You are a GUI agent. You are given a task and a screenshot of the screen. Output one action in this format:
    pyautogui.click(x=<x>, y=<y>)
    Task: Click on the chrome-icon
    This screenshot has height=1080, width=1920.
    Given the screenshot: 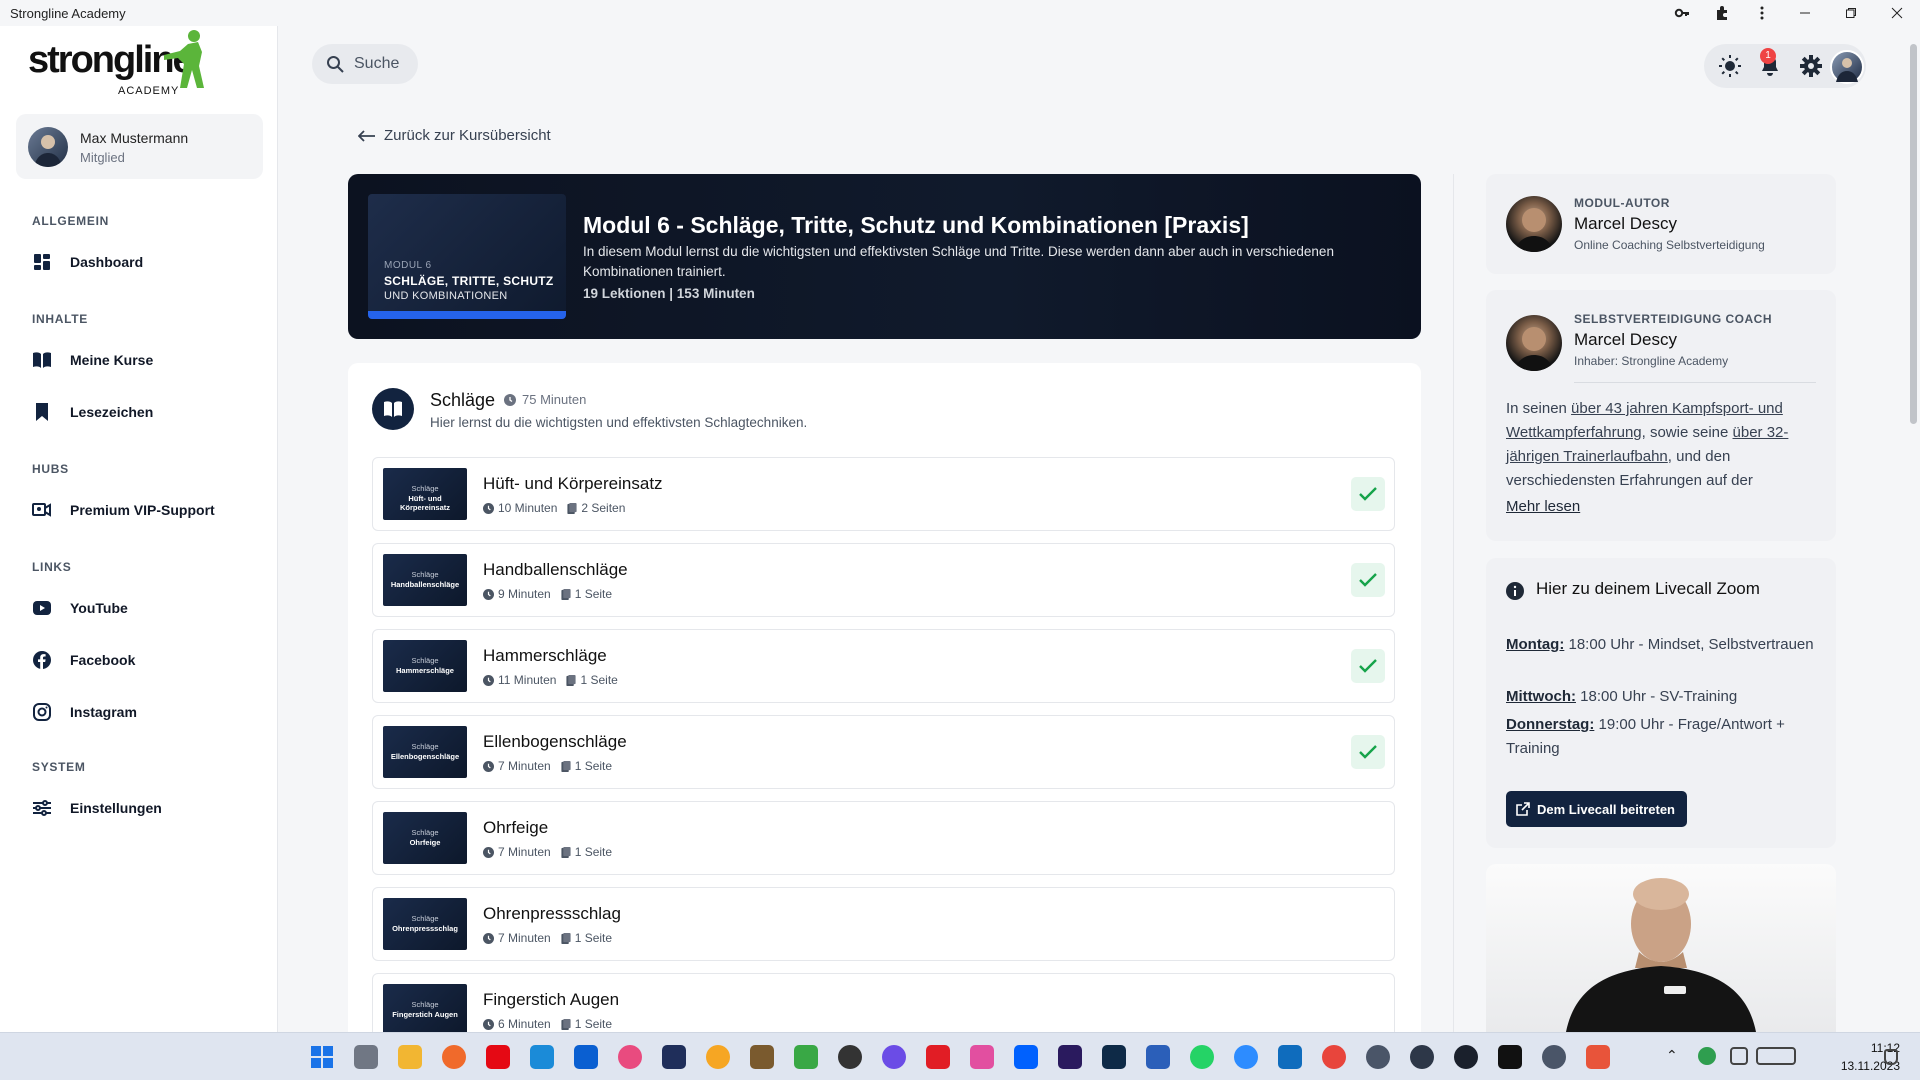 What is the action you would take?
    pyautogui.click(x=1334, y=1057)
    